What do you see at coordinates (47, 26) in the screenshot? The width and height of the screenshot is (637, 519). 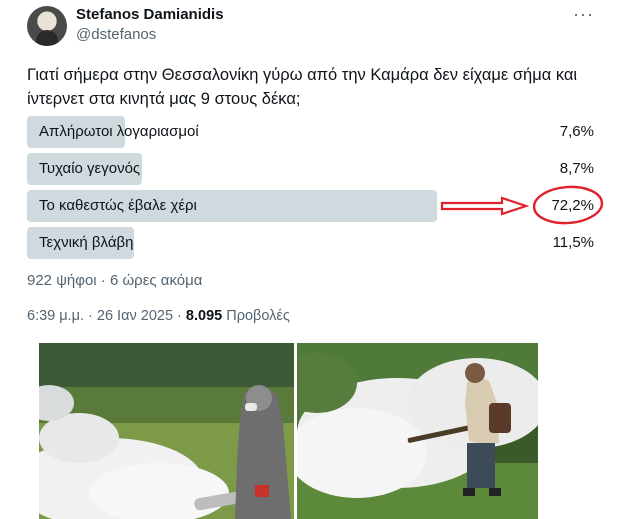 I see `avatar` at bounding box center [47, 26].